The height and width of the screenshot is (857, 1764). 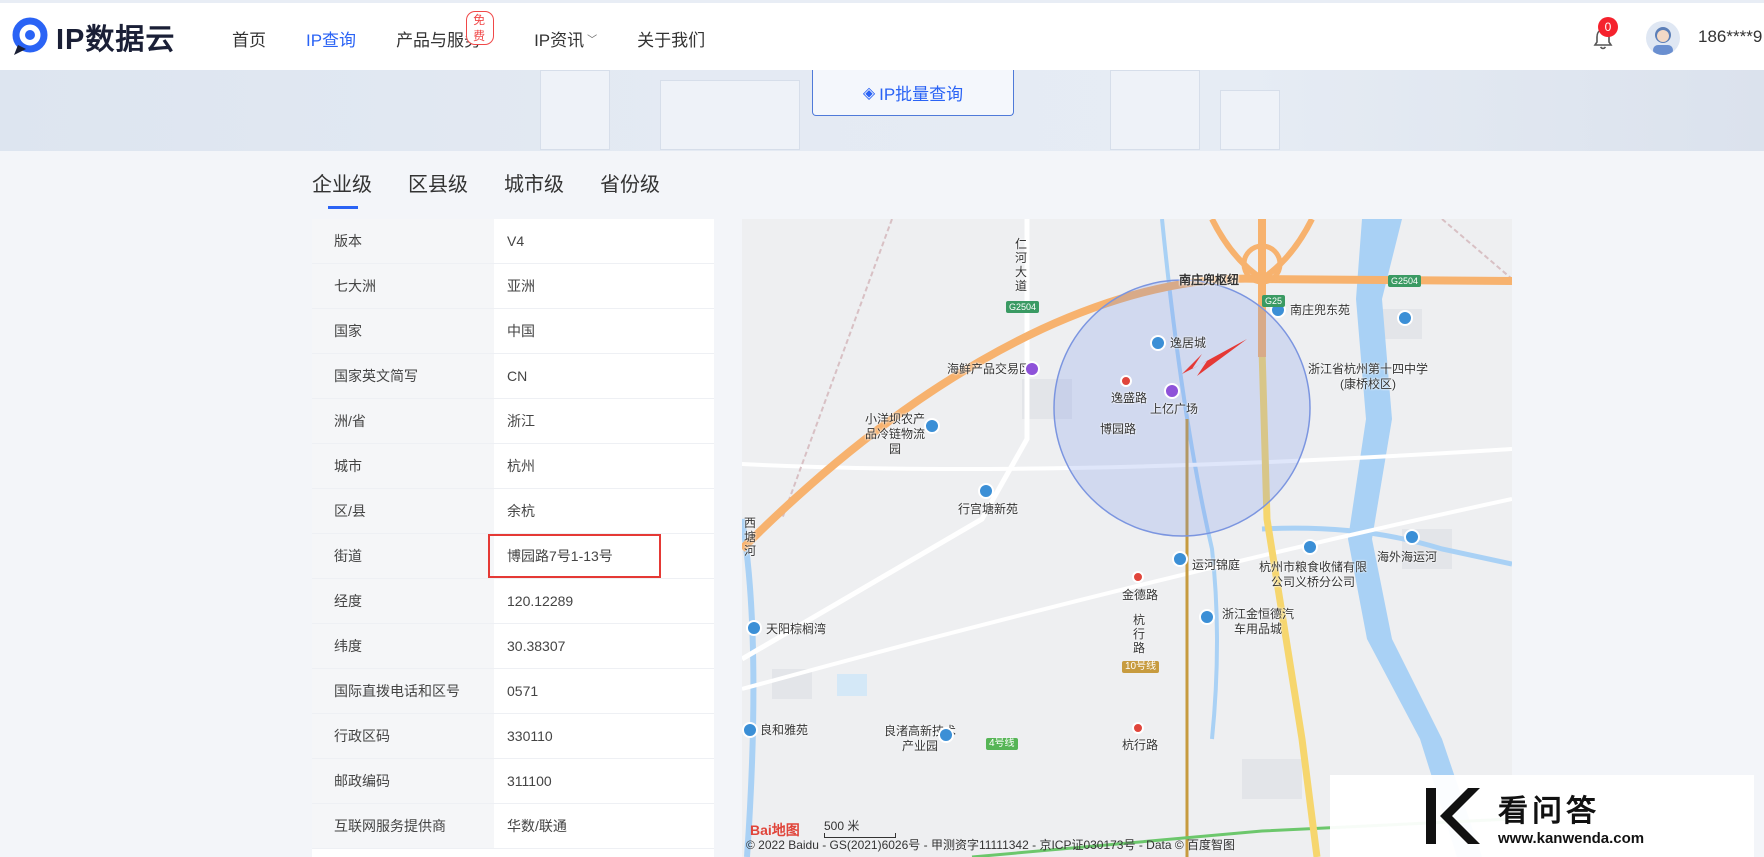 I want to click on nav-home: 首页, so click(x=249, y=38).